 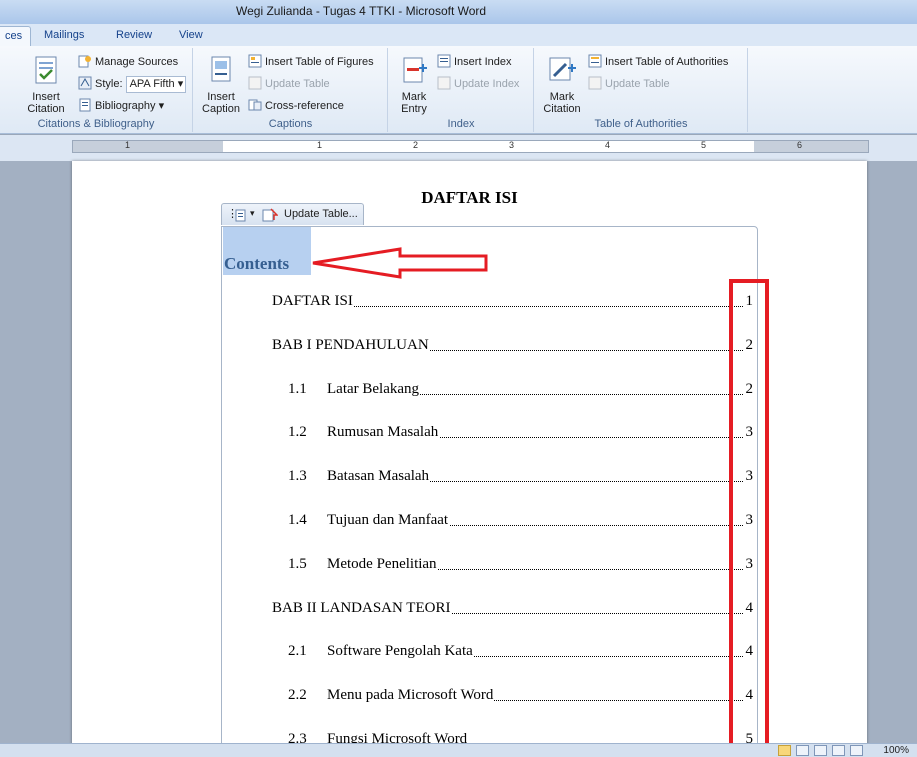 What do you see at coordinates (416, 145) in the screenshot?
I see `ruler-number: 2` at bounding box center [416, 145].